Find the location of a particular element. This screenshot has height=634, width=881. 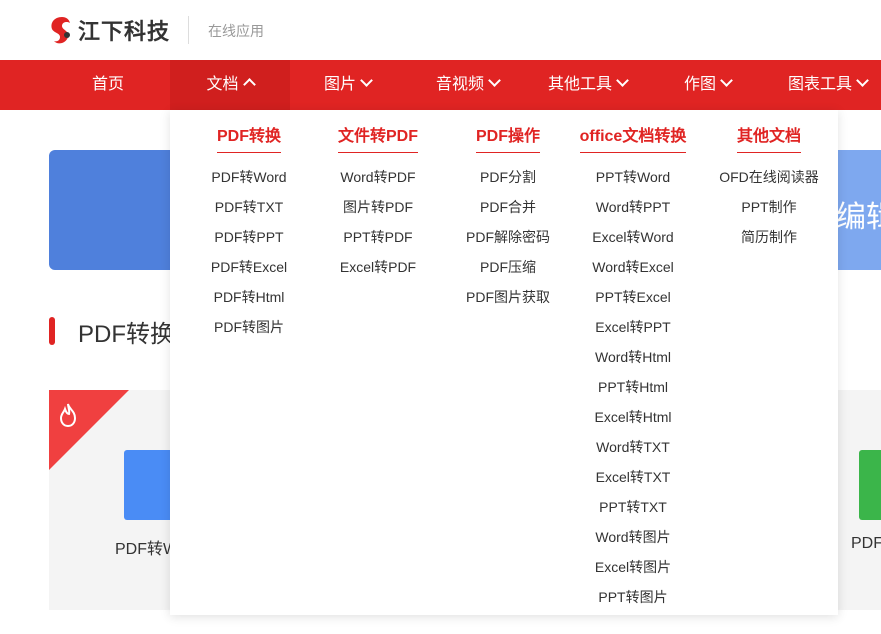

menu-item: Word转PDF is located at coordinates (378, 181).